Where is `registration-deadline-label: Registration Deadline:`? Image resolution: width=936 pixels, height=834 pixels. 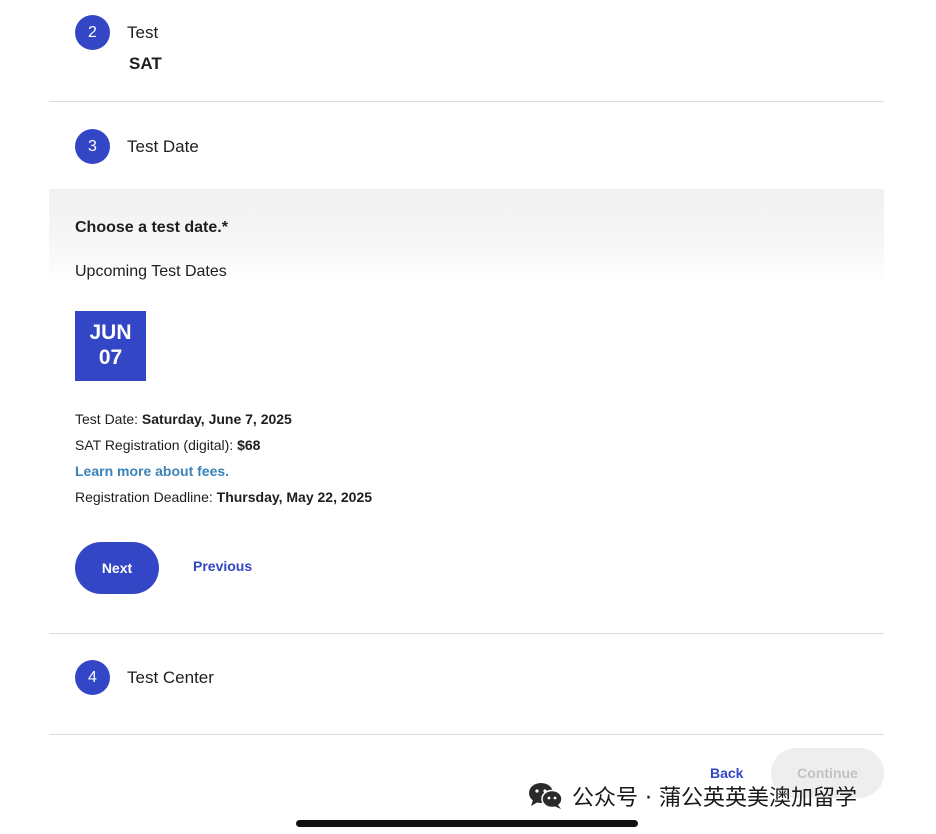
registration-deadline-label: Registration Deadline: is located at coordinates (146, 497).